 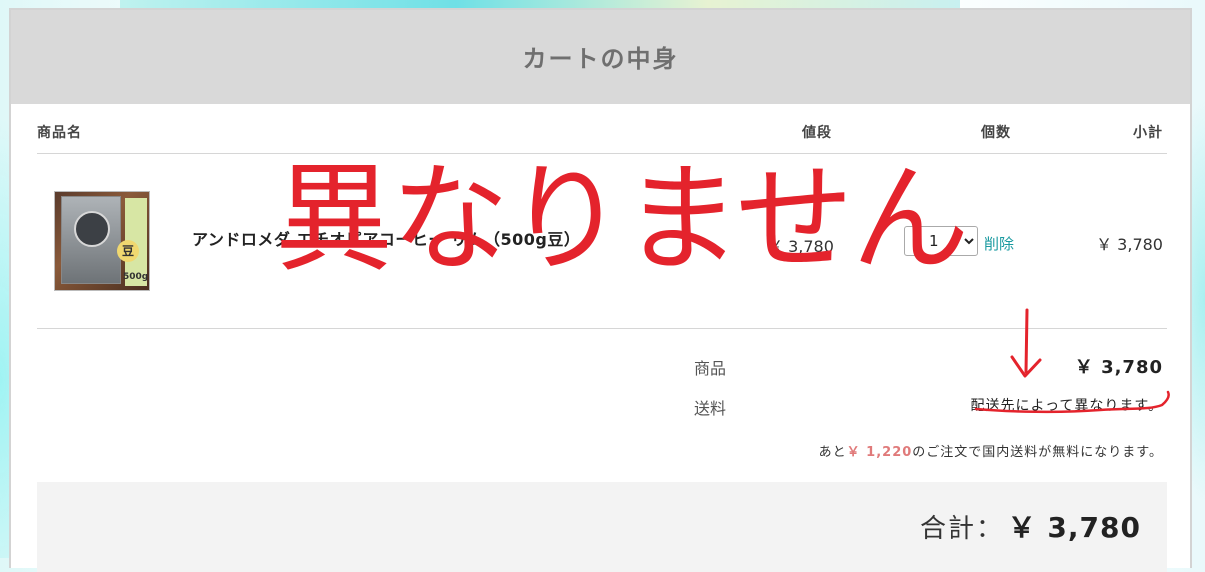 I want to click on row-subtotal: ￥ 3,780, so click(x=1129, y=244).